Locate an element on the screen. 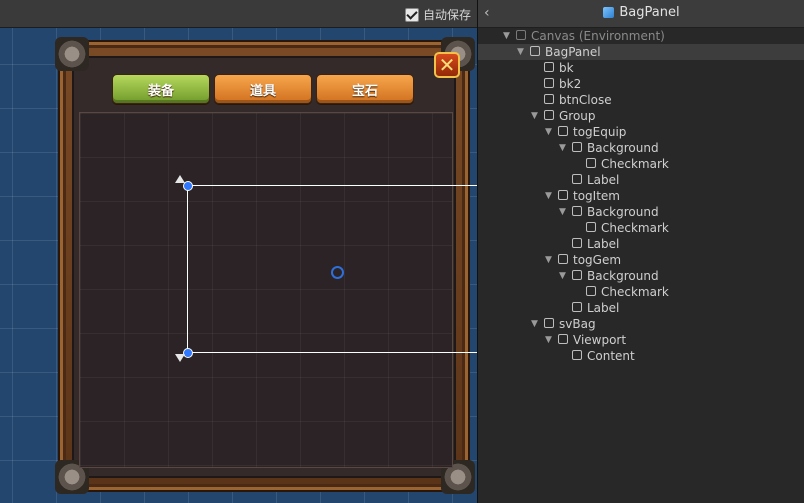 The height and width of the screenshot is (503, 804). hierarchy-item-label: btnClose is located at coordinates (585, 100).